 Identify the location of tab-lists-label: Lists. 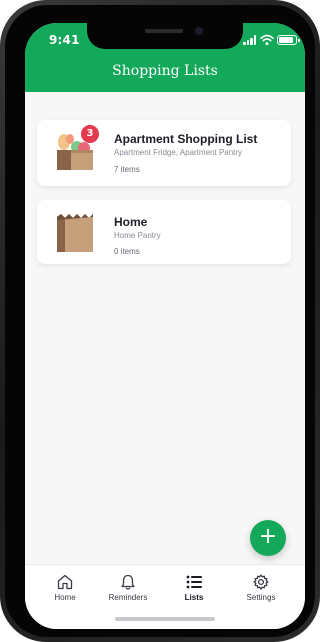
(194, 597).